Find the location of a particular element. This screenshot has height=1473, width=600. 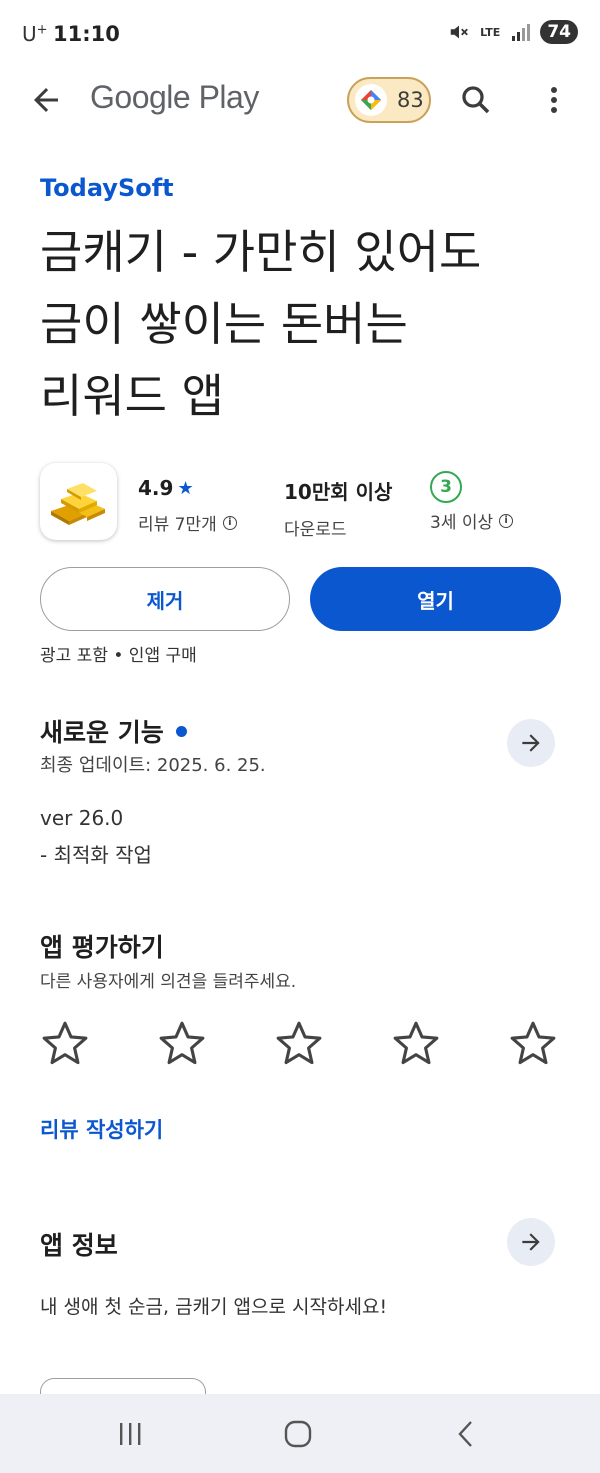

search-icon is located at coordinates (476, 100).